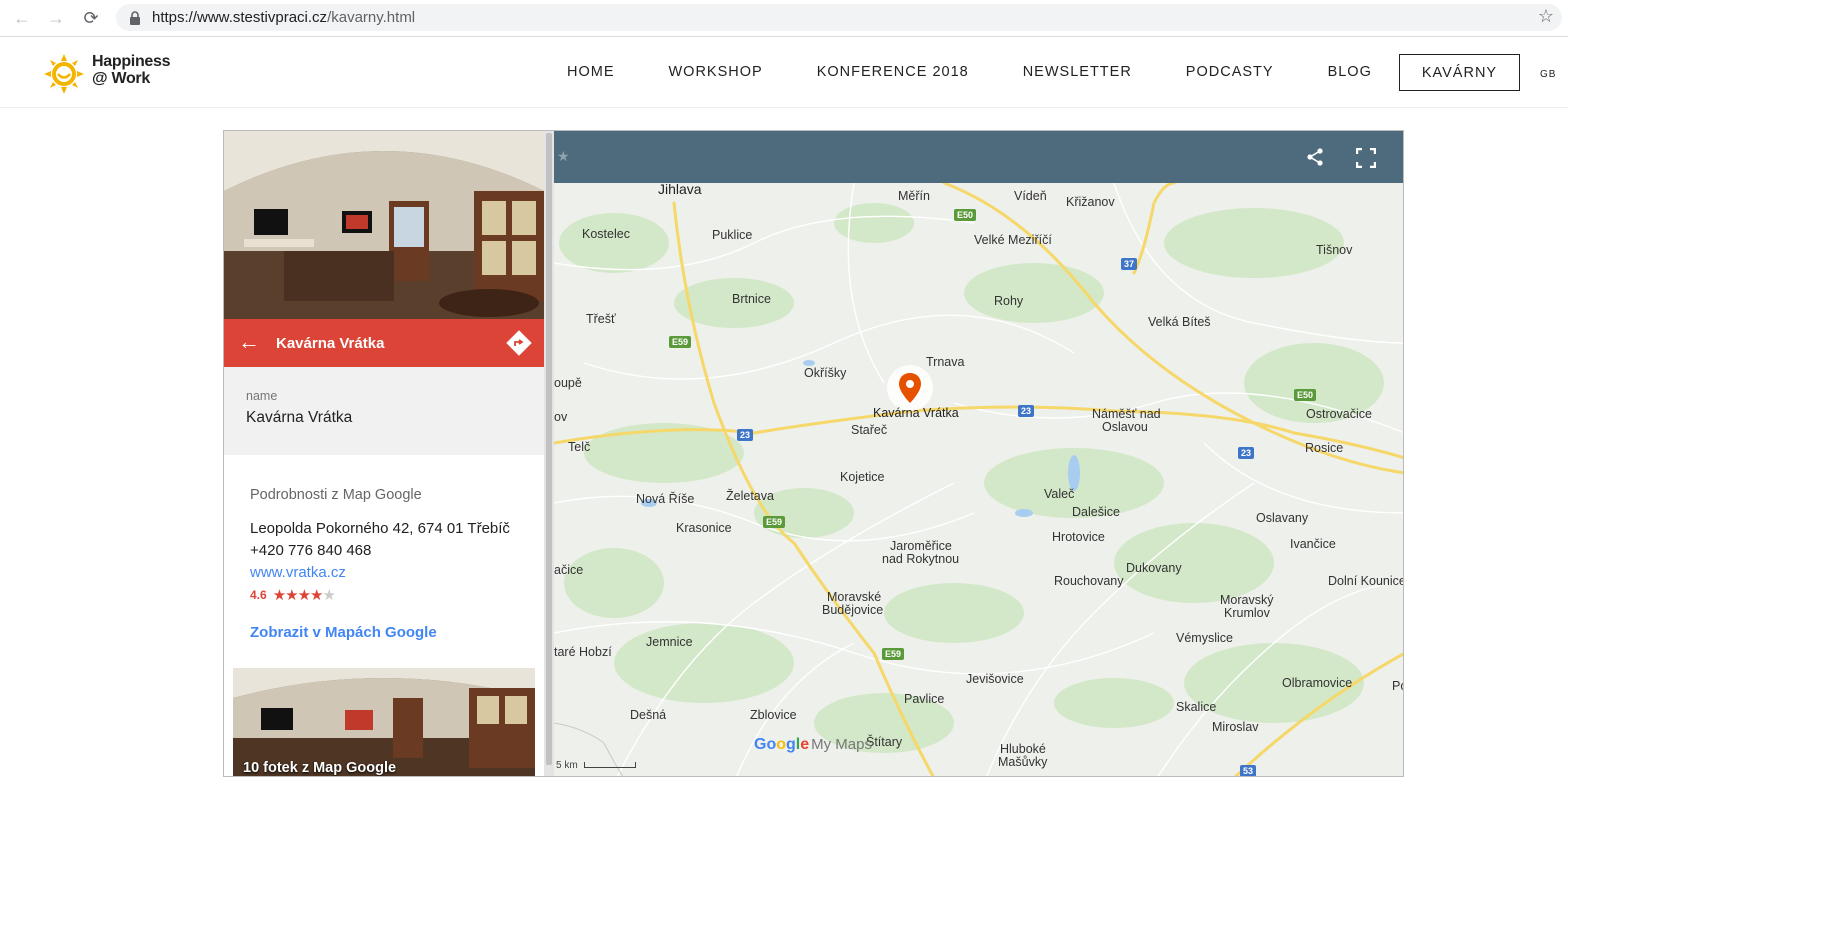 The width and height of the screenshot is (1831, 934). I want to click on lock-icon, so click(135, 18).